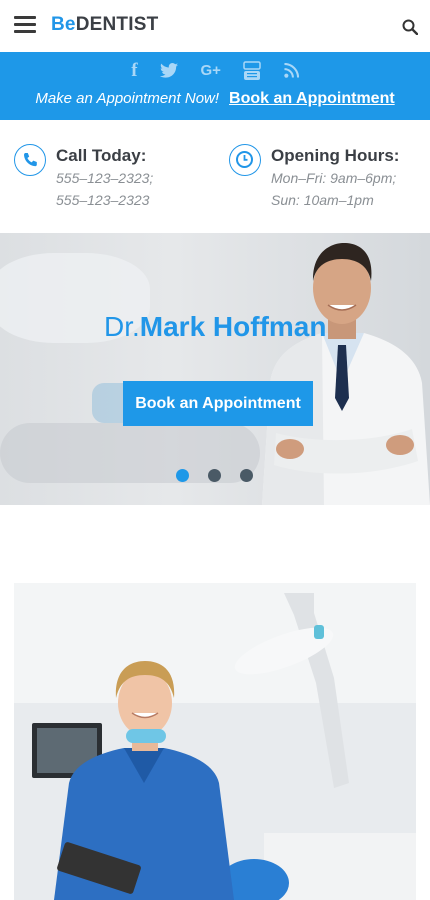  What do you see at coordinates (117, 24) in the screenshot?
I see `logo-dentist: DENTIST` at bounding box center [117, 24].